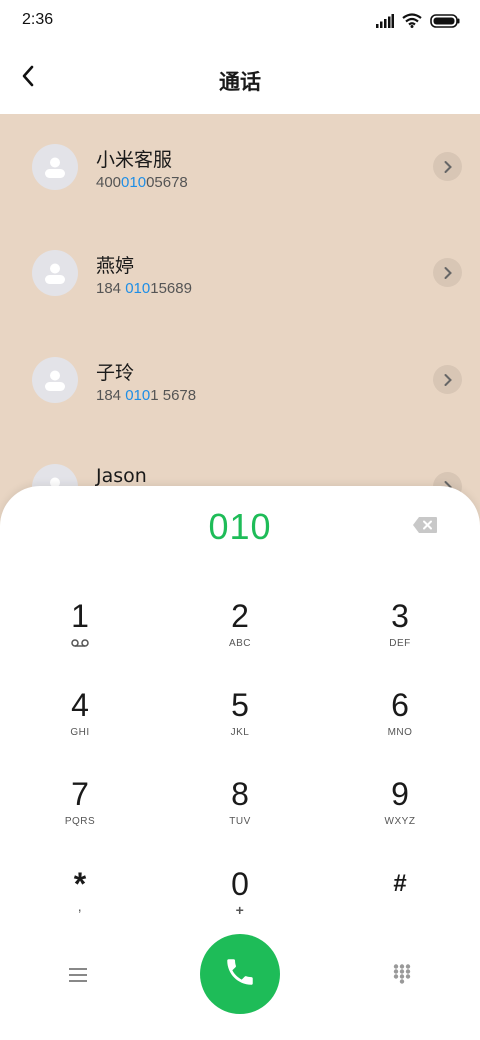 This screenshot has width=480, height=1040. Describe the element at coordinates (400, 821) in the screenshot. I see `key-letters: WXYZ` at that location.